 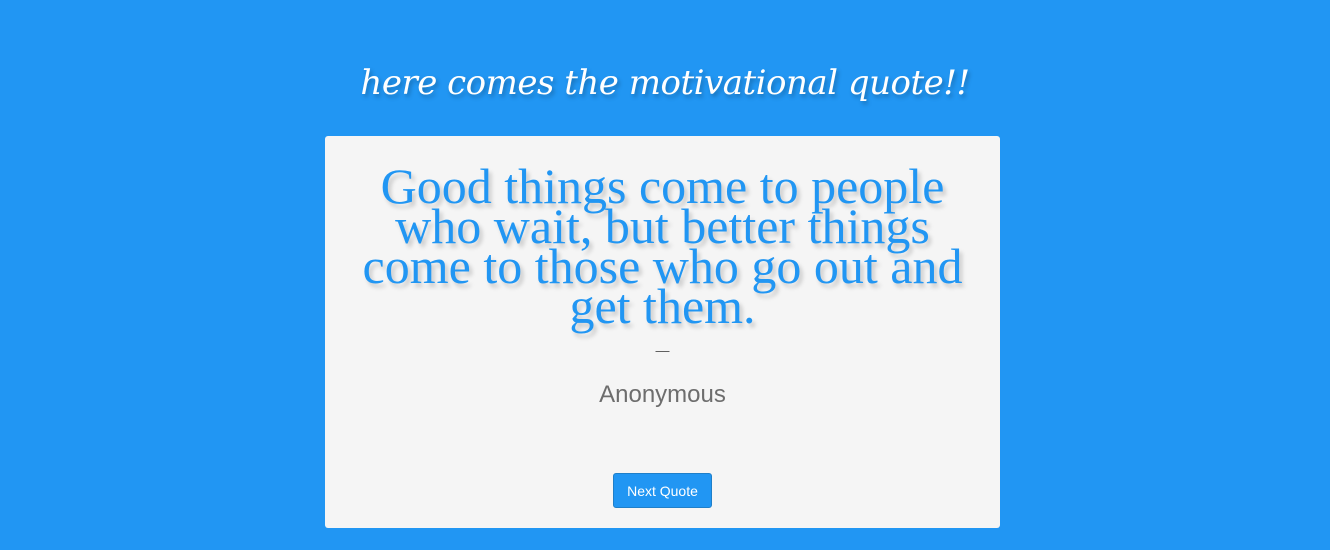 What do you see at coordinates (662, 490) in the screenshot?
I see `next-quote-button: Next Quote` at bounding box center [662, 490].